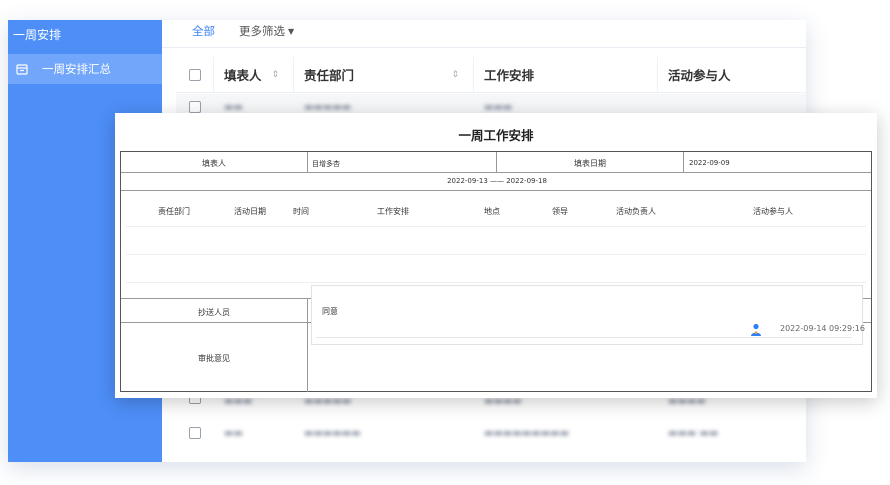  What do you see at coordinates (214, 163) in the screenshot?
I see `filler-label: 填表人` at bounding box center [214, 163].